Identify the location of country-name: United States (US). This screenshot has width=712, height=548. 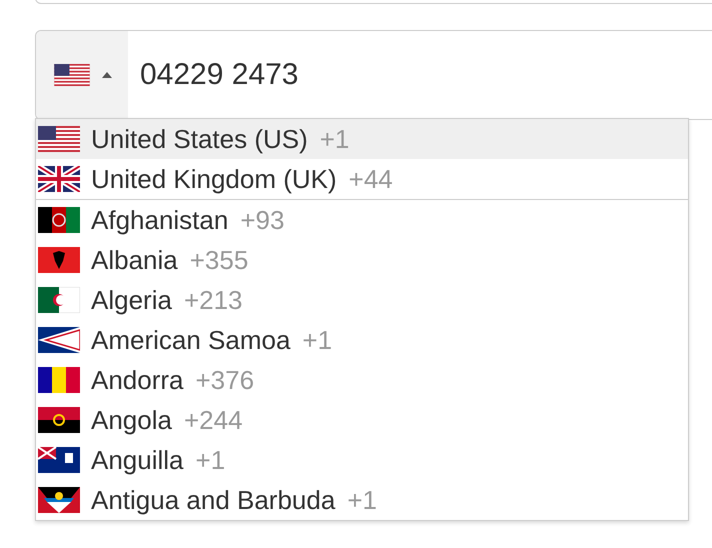
(199, 139).